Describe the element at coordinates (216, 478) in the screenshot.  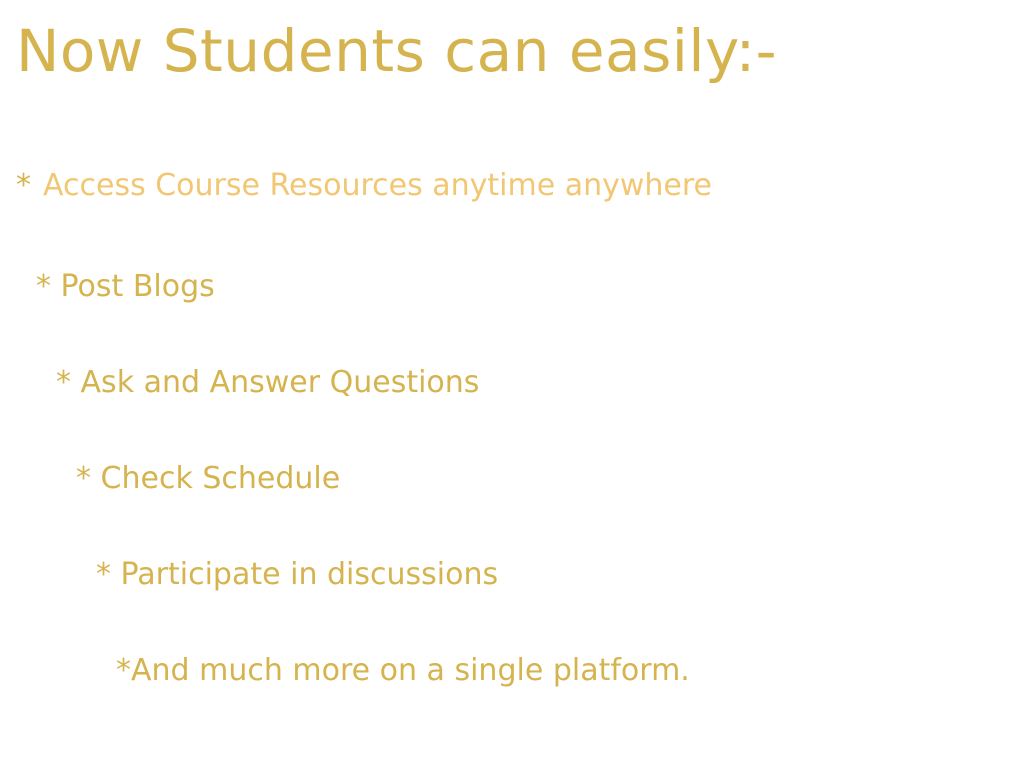
I see `bullet-text: Check Schedule` at that location.